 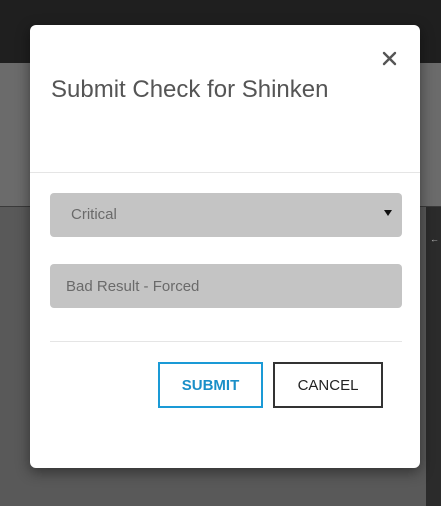 I want to click on background-arrow-icon: ←, so click(x=434, y=239).